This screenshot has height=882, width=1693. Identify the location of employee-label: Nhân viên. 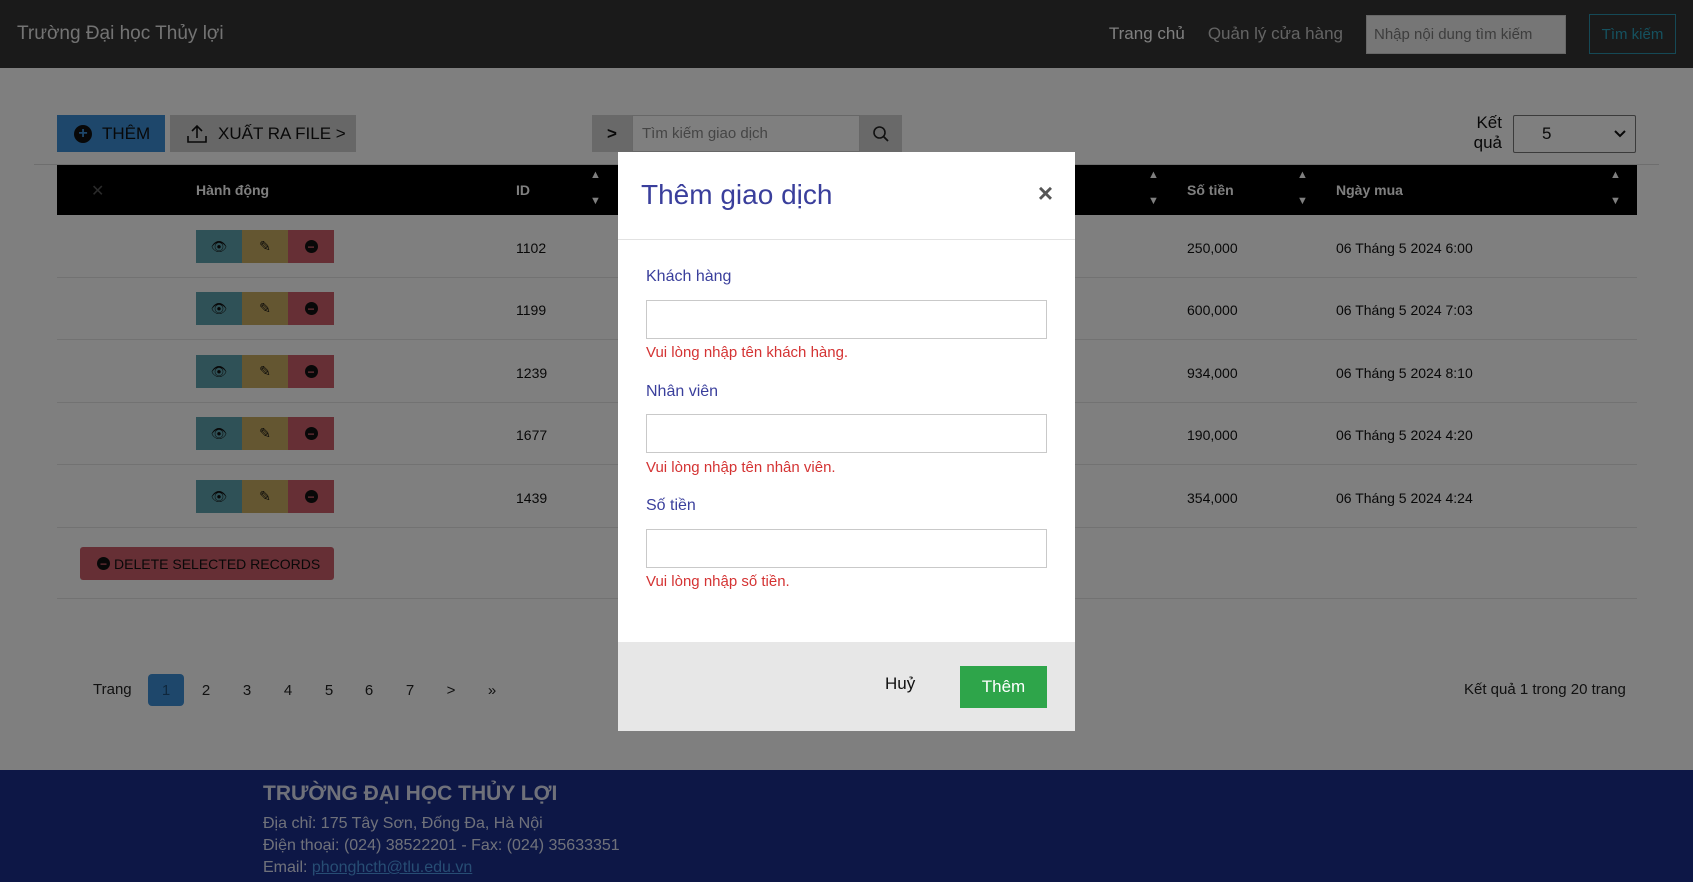
(682, 391).